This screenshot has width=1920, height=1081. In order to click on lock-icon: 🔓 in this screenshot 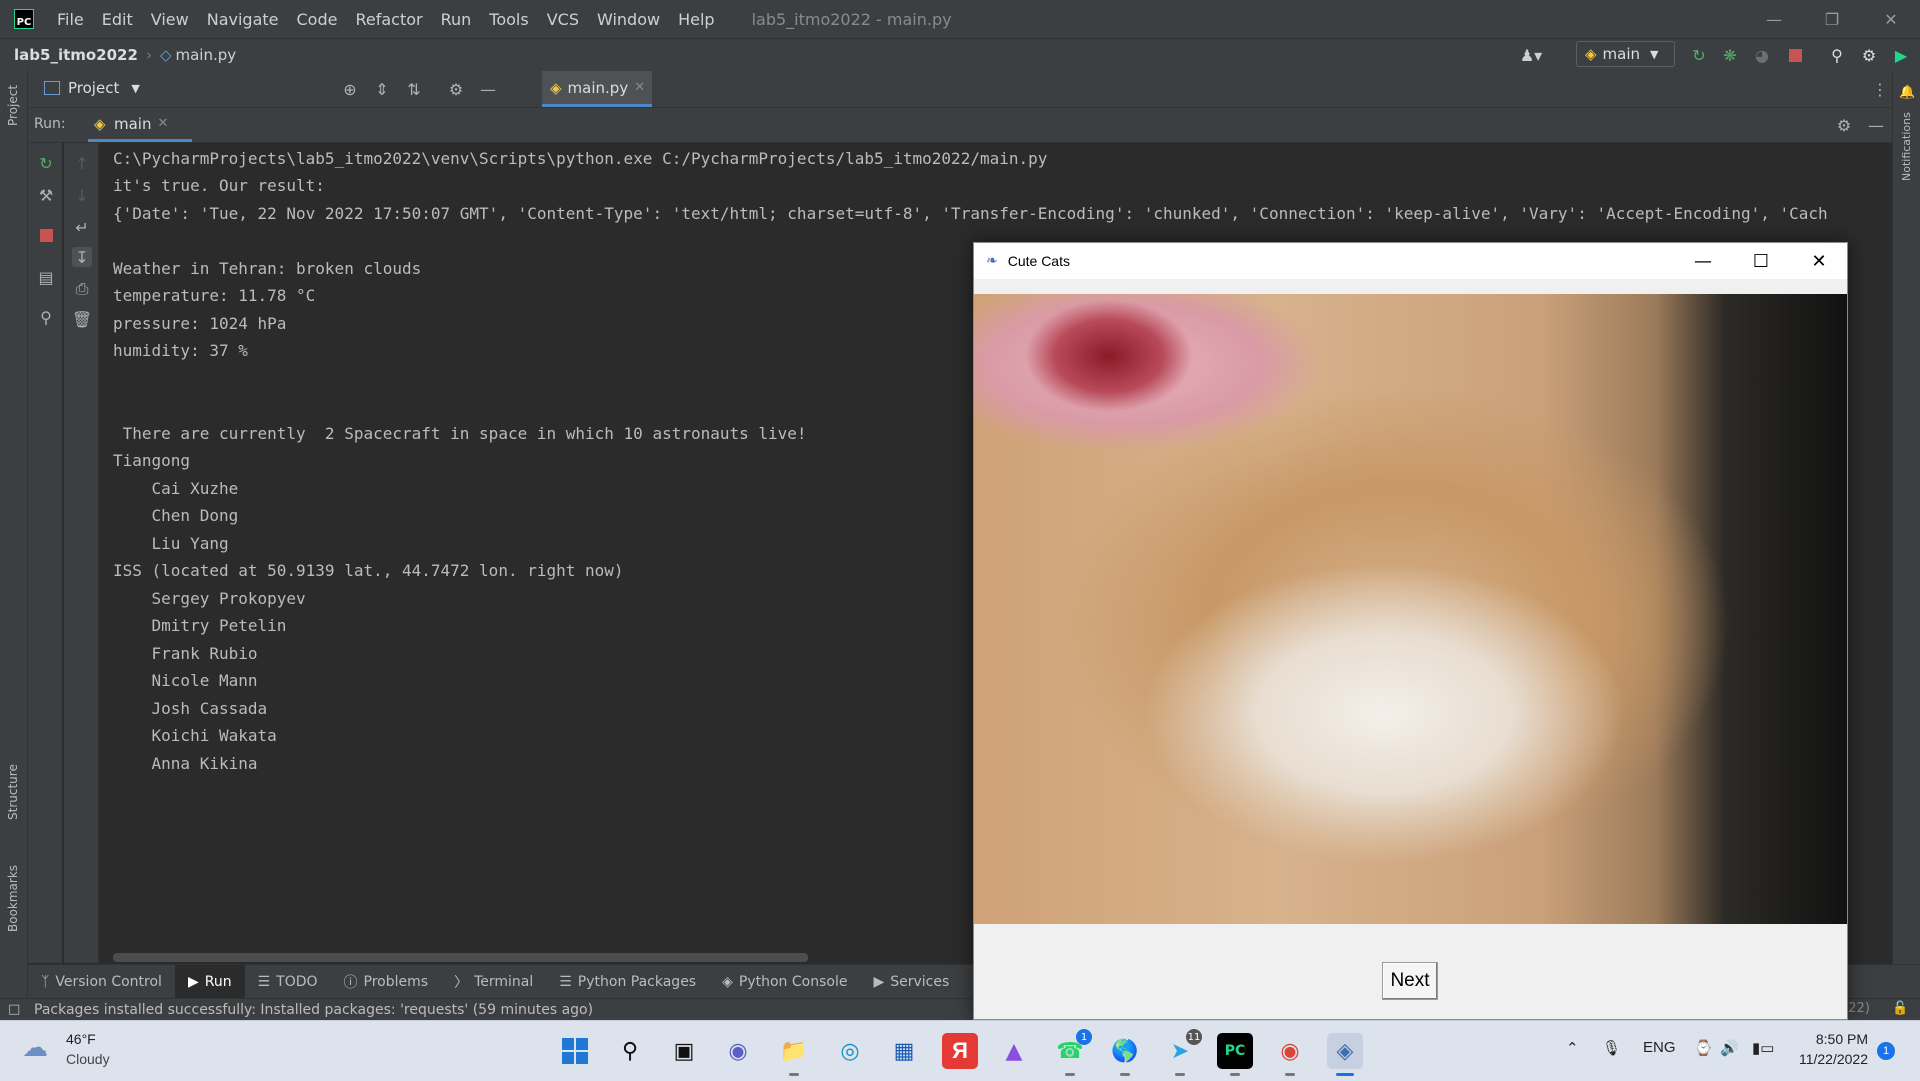, I will do `click(1900, 1008)`.